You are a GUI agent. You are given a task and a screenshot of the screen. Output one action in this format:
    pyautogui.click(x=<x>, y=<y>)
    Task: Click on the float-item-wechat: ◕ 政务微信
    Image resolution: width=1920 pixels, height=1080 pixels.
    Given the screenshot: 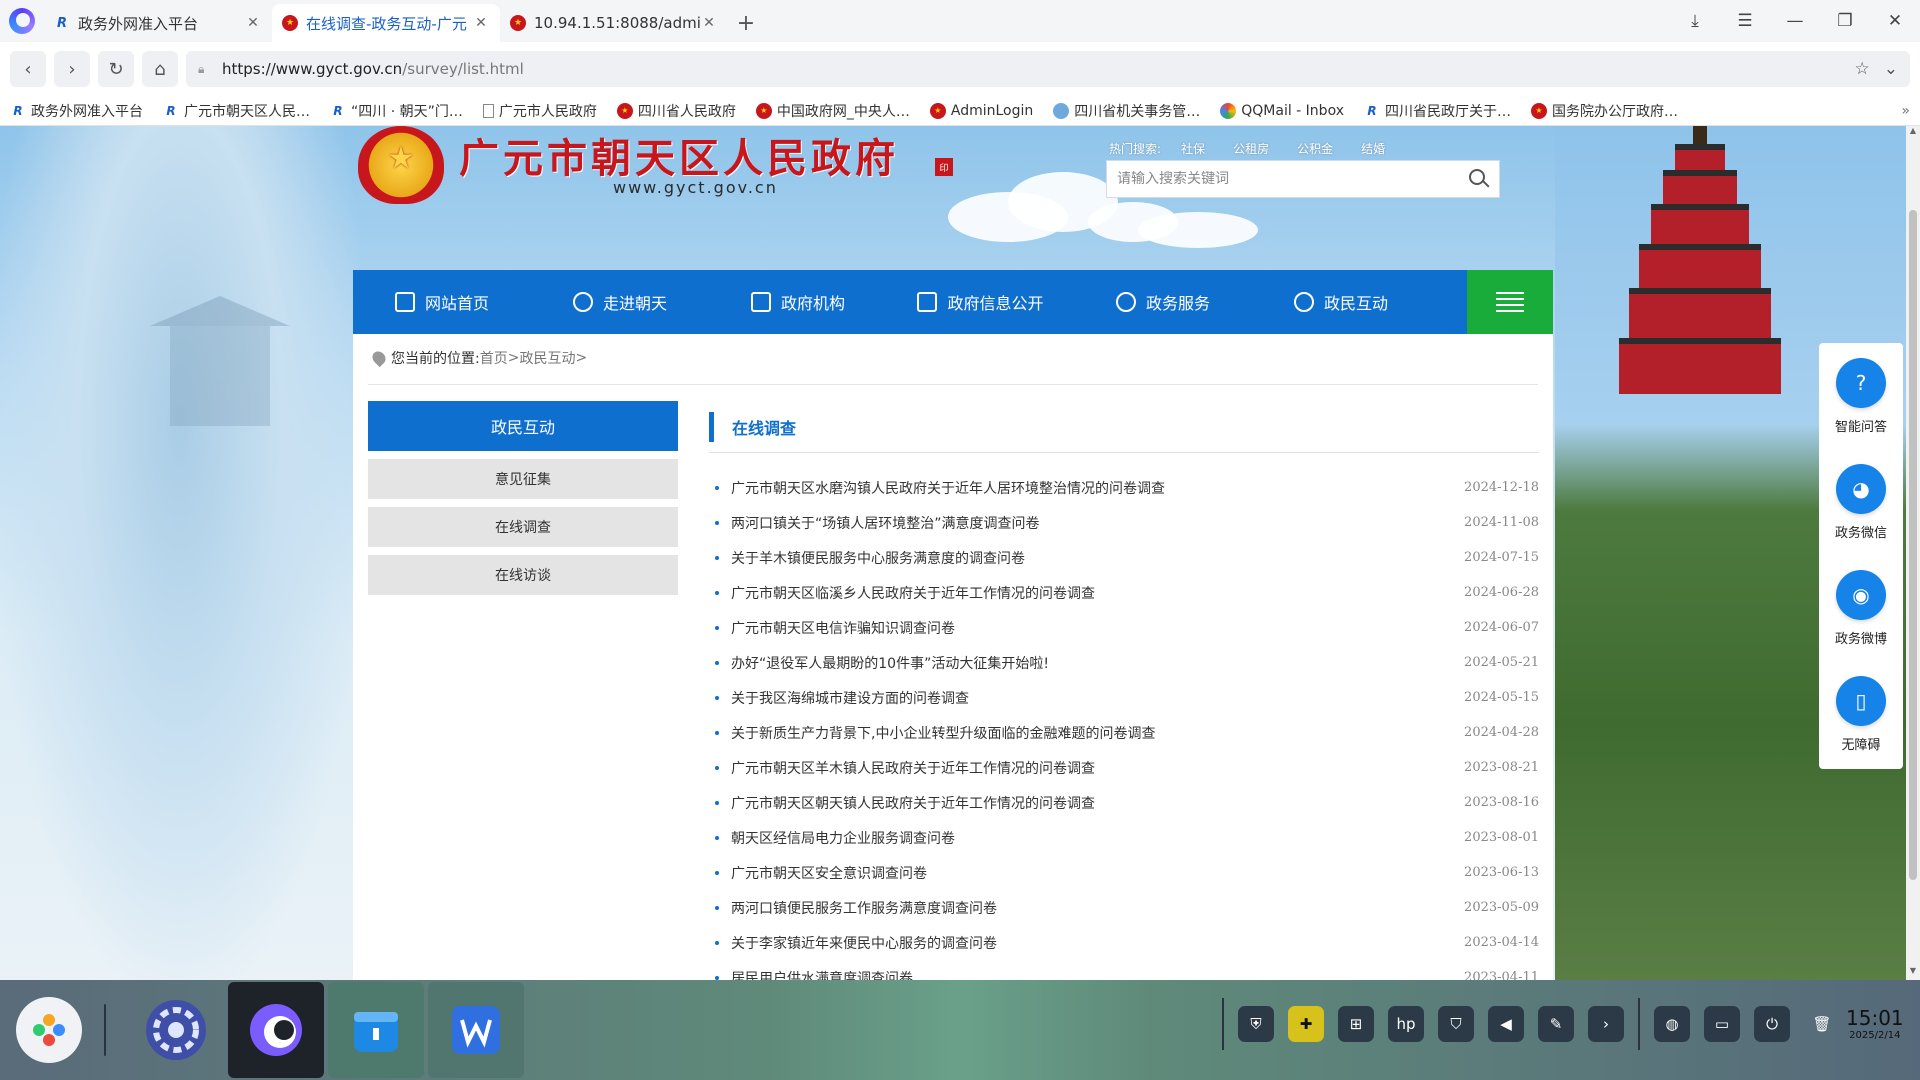 What is the action you would take?
    pyautogui.click(x=1861, y=502)
    